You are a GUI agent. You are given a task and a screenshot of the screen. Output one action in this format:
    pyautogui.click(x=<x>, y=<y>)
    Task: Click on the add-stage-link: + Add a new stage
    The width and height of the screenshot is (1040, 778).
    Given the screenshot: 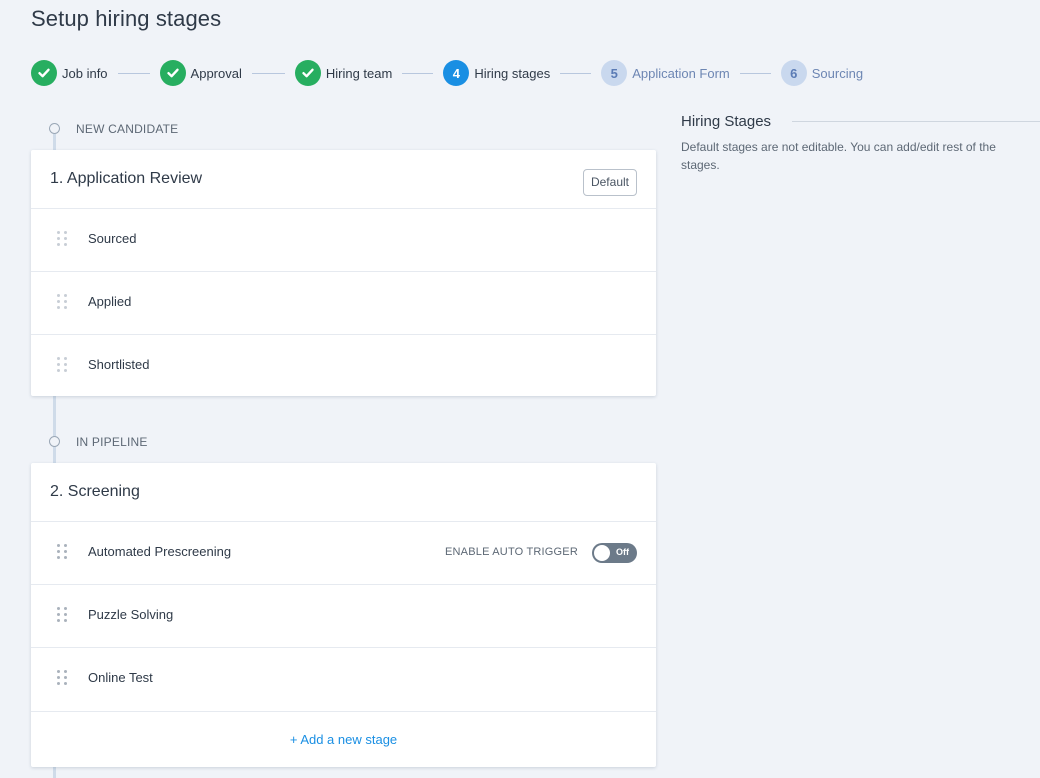 What is the action you would take?
    pyautogui.click(x=343, y=739)
    